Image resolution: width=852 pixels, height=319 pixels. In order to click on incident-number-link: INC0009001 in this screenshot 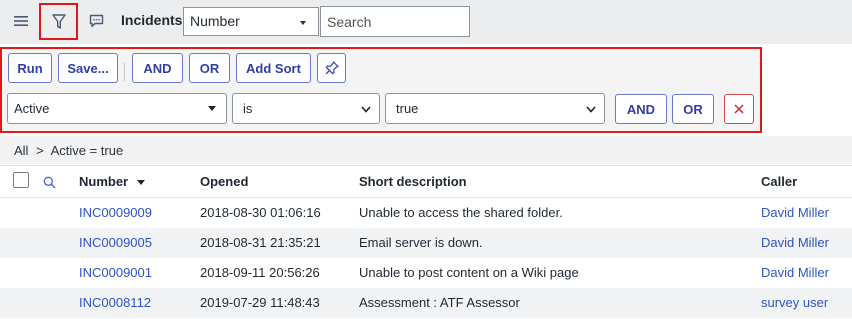, I will do `click(115, 272)`.